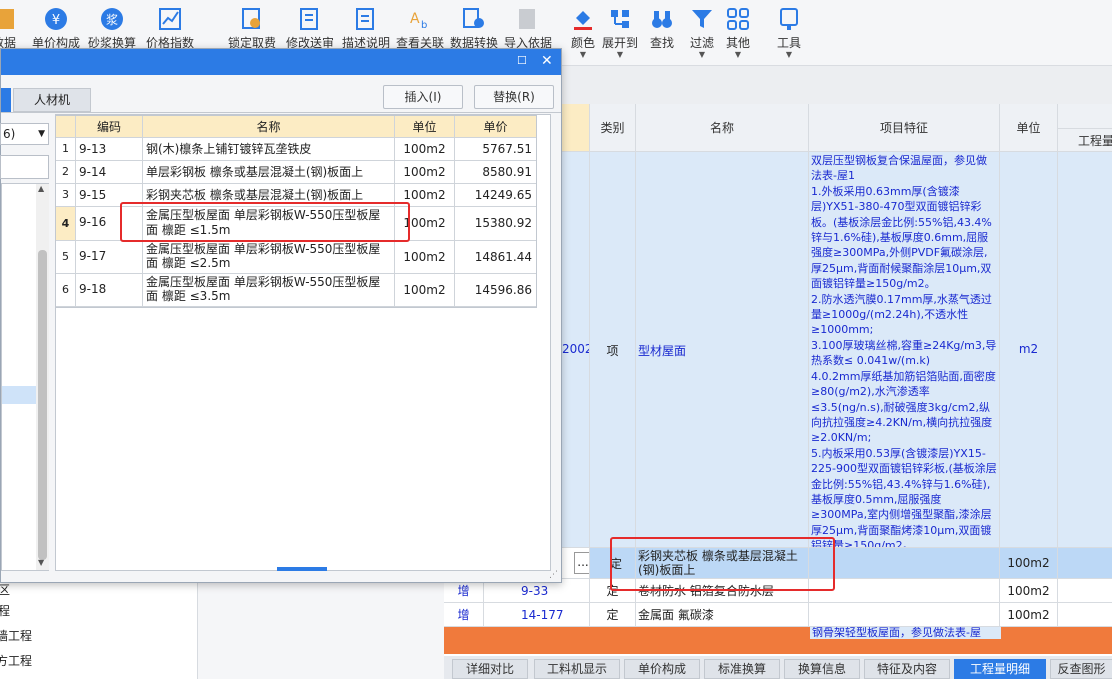  I want to click on toolbar-unit-price: ¥ 单价构成, so click(56, 28).